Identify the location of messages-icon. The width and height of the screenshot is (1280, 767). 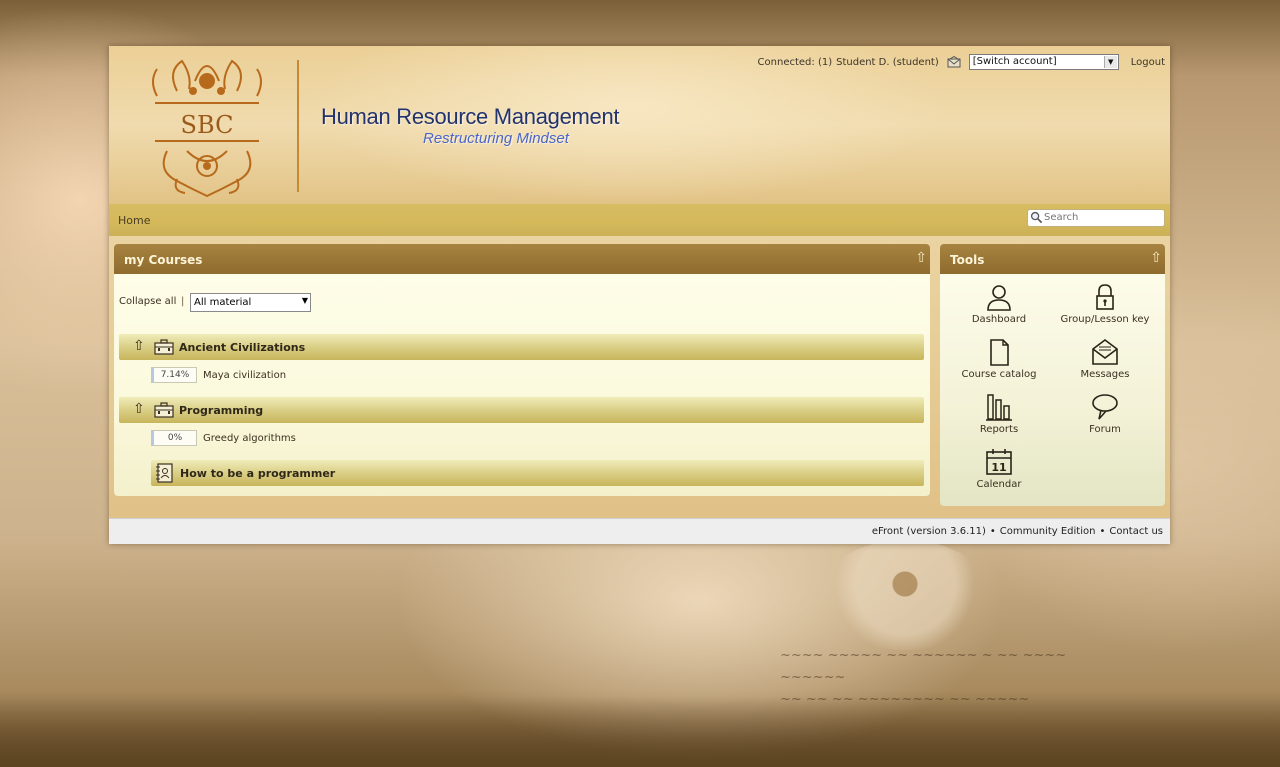
(954, 62).